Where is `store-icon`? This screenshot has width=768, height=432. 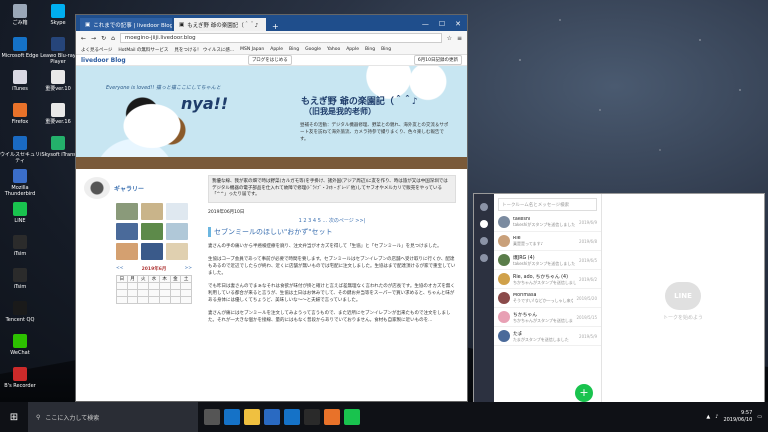
store-icon is located at coordinates (272, 417).